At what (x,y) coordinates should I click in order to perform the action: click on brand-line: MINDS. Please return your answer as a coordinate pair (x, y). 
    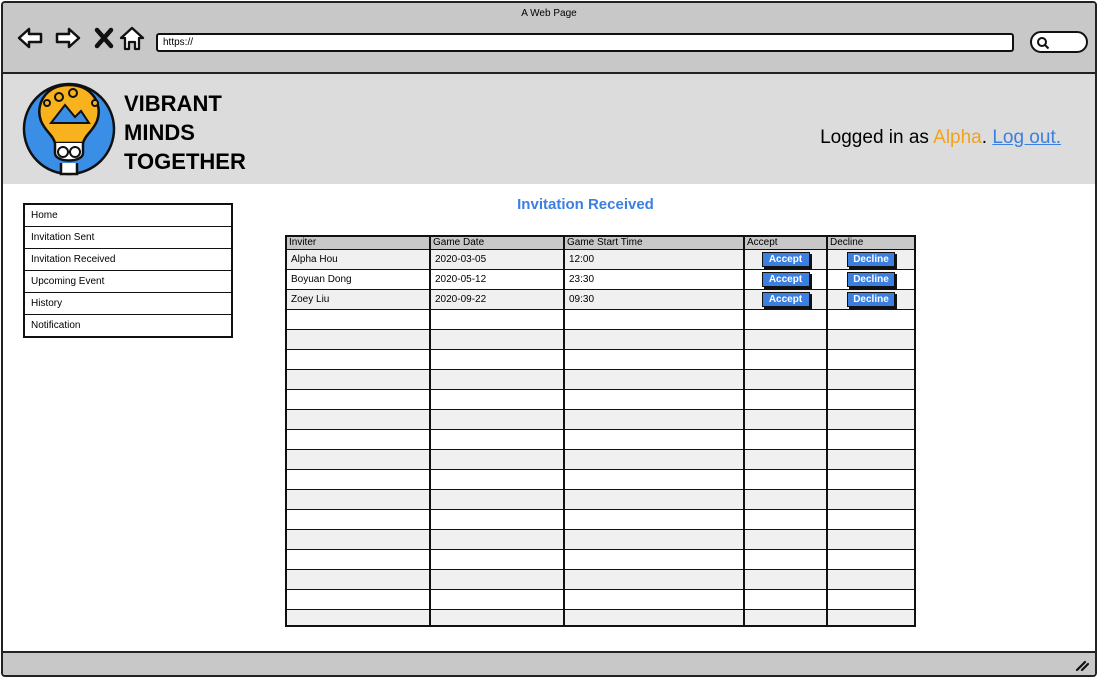
    Looking at the image, I should click on (159, 132).